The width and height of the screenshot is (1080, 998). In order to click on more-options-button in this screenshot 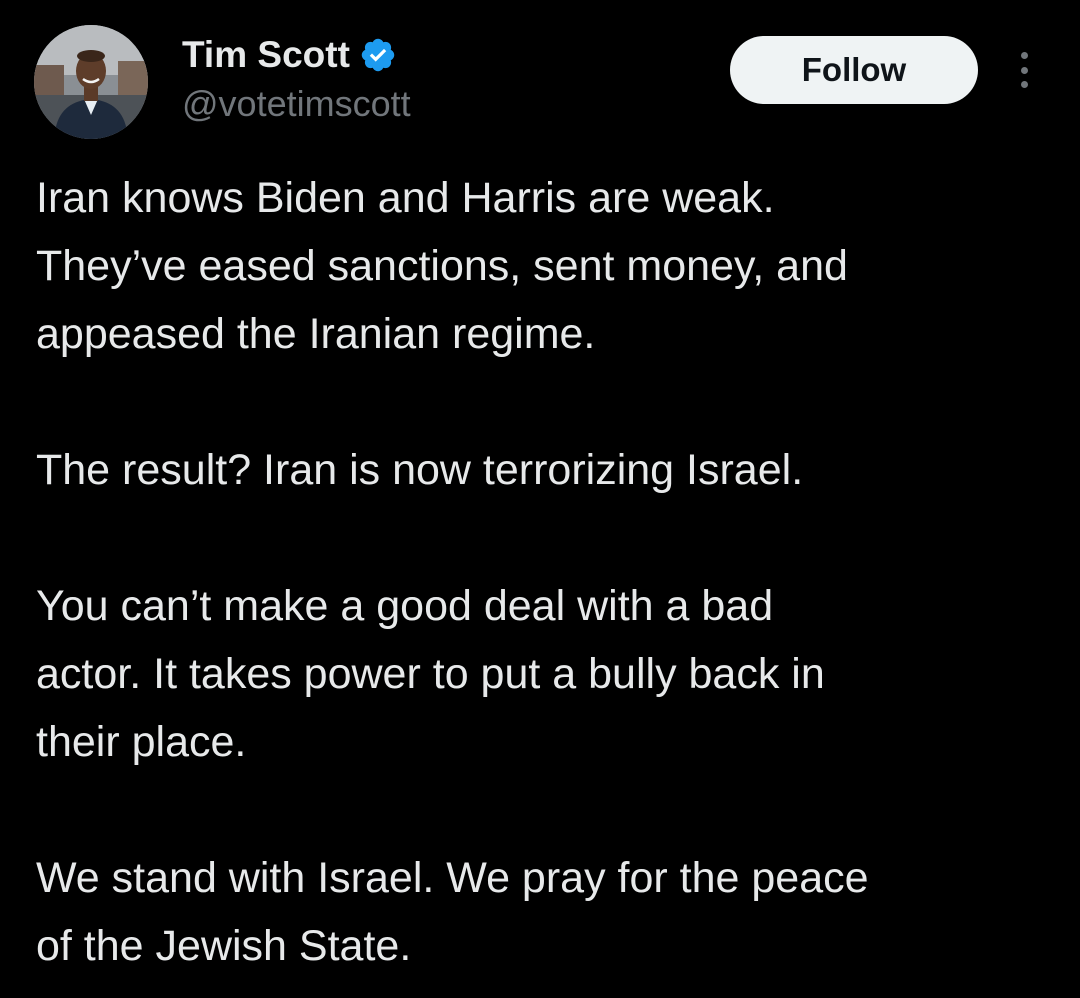, I will do `click(1024, 70)`.